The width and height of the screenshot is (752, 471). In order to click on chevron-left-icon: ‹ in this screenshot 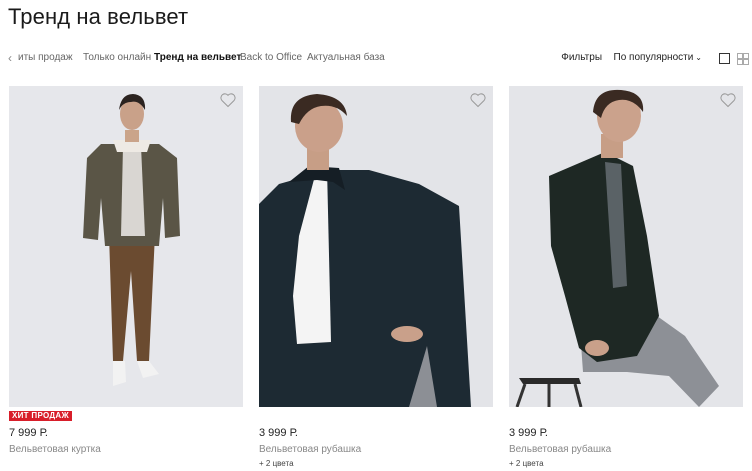, I will do `click(10, 58)`.